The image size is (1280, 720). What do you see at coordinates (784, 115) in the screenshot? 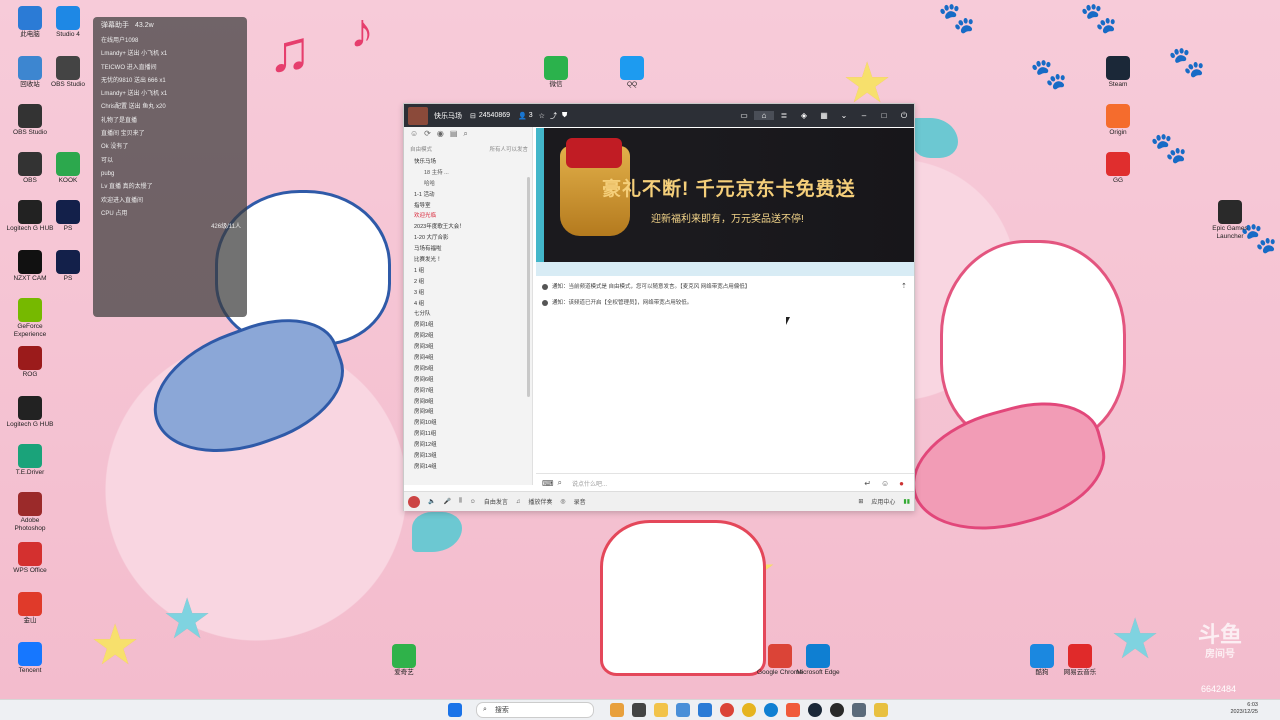
I see `menu-icon: ≣` at bounding box center [784, 115].